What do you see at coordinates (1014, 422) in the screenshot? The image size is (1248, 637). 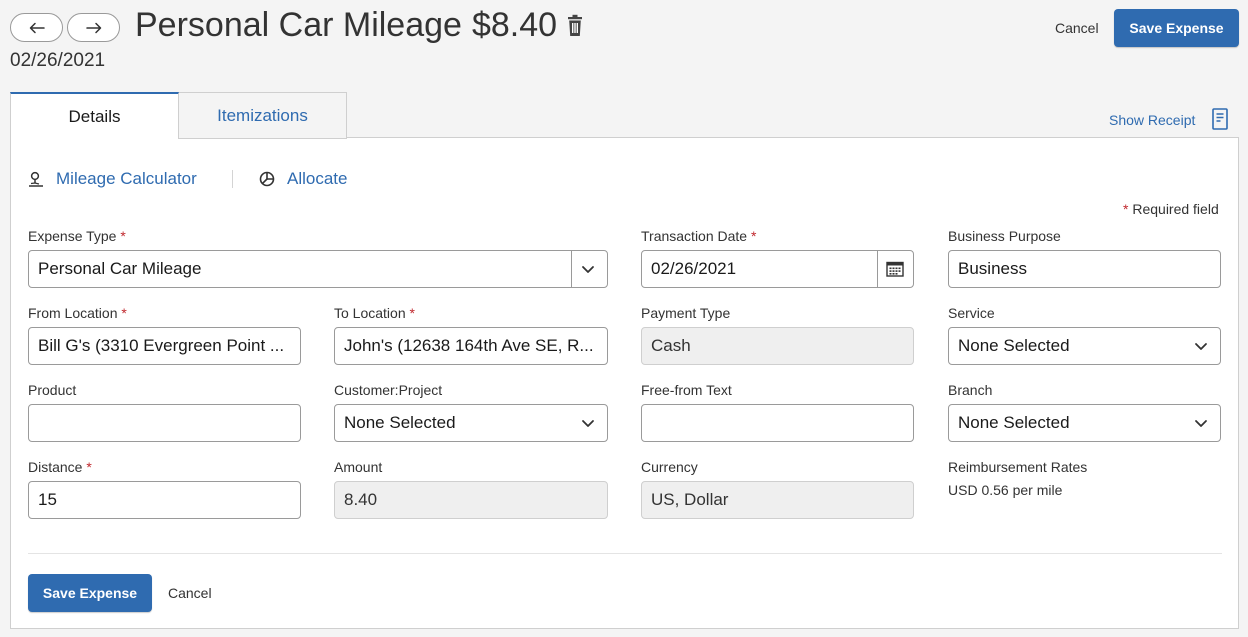 I see `branch-value: None Selected` at bounding box center [1014, 422].